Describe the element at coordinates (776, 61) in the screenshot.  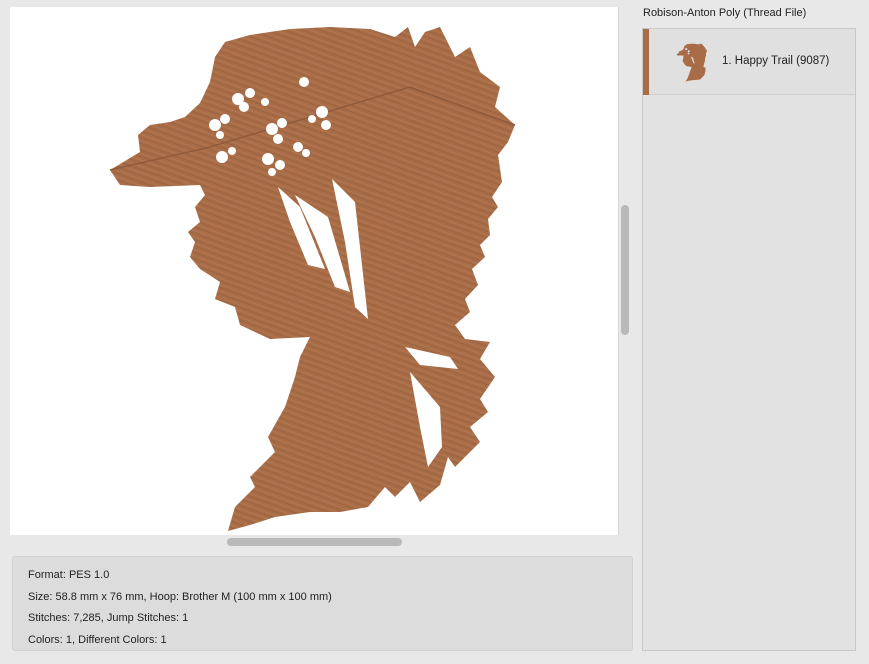
I see `thread-item-label: 1. Happy Trail (9087)` at that location.